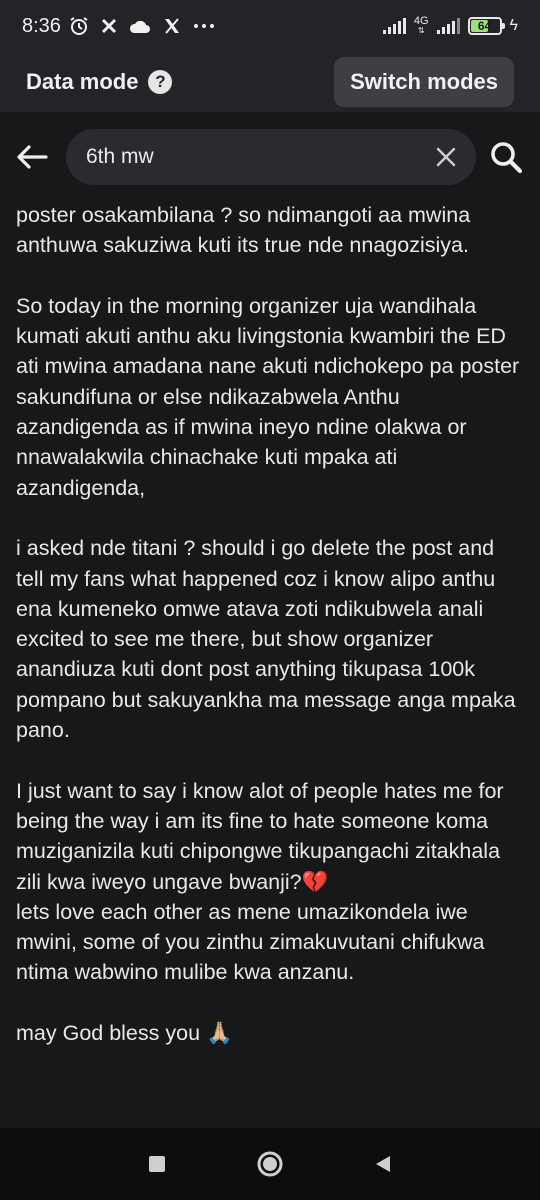  I want to click on notification-icons, so click(142, 26).